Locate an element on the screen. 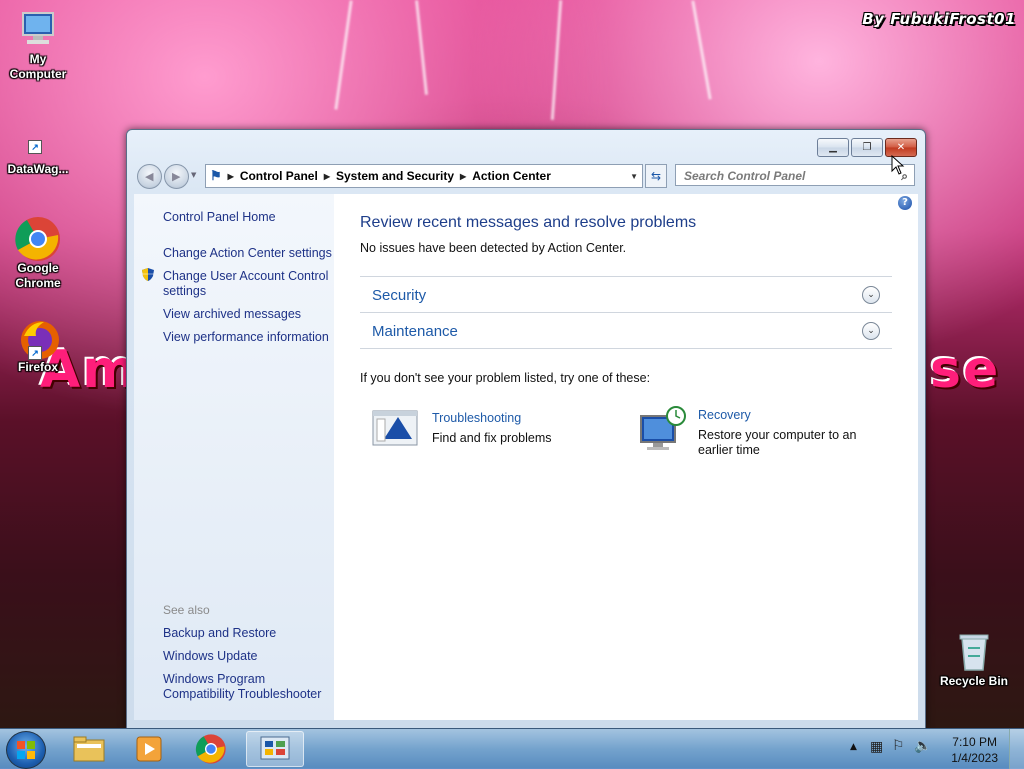 The width and height of the screenshot is (1024, 769). section-security: Security ⌄ is located at coordinates (626, 294).